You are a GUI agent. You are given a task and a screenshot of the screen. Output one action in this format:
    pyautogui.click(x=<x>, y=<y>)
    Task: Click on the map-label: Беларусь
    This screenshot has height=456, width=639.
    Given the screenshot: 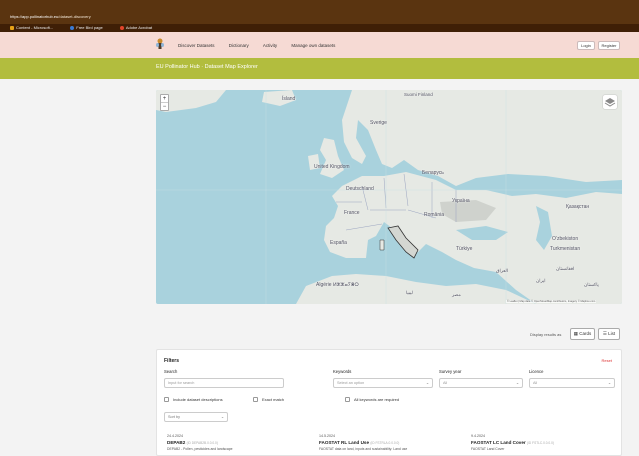 What is the action you would take?
    pyautogui.click(x=433, y=173)
    